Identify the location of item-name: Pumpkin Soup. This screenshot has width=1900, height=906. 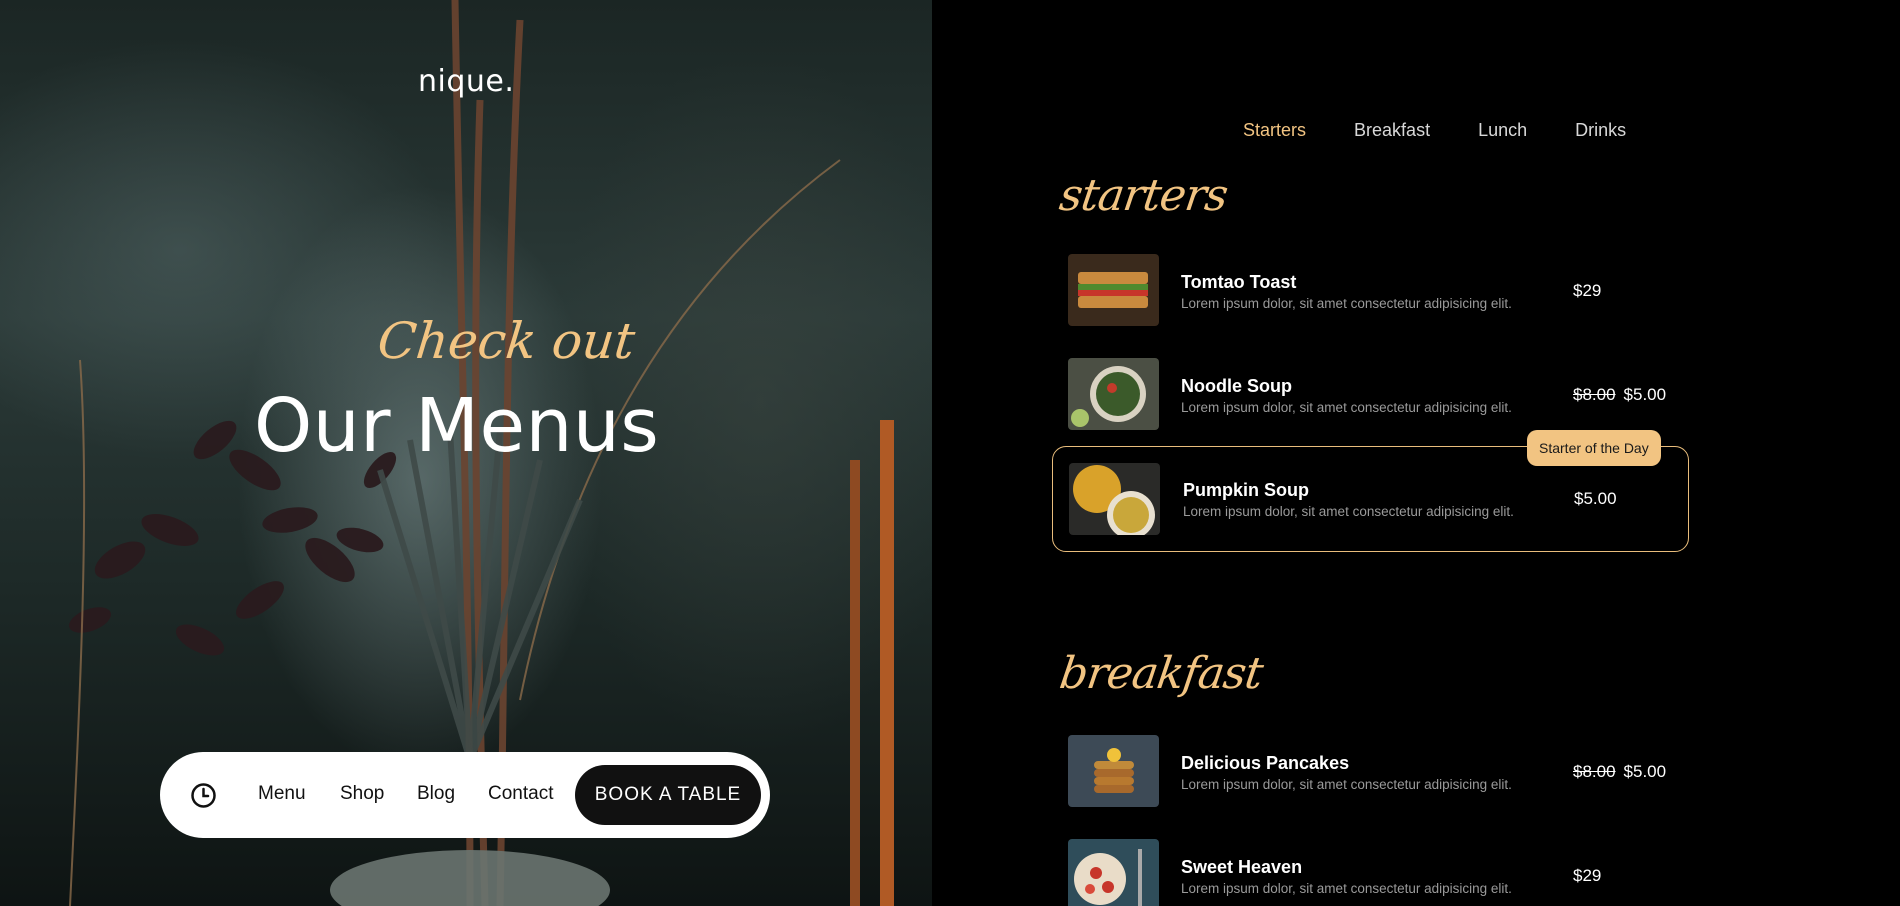
(1246, 490).